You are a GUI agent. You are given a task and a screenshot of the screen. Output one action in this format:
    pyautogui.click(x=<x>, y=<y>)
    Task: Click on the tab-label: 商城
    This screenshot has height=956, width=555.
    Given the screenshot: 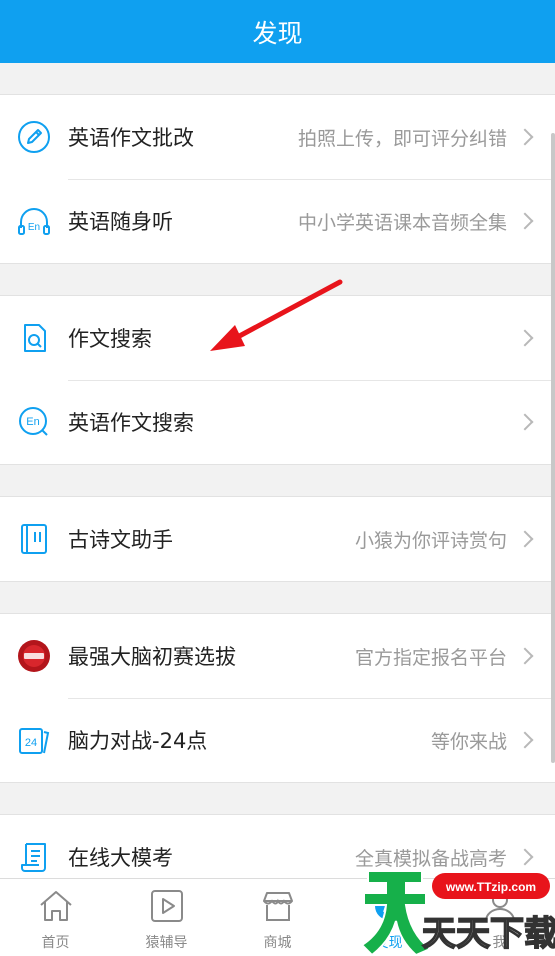 What is the action you would take?
    pyautogui.click(x=277, y=943)
    